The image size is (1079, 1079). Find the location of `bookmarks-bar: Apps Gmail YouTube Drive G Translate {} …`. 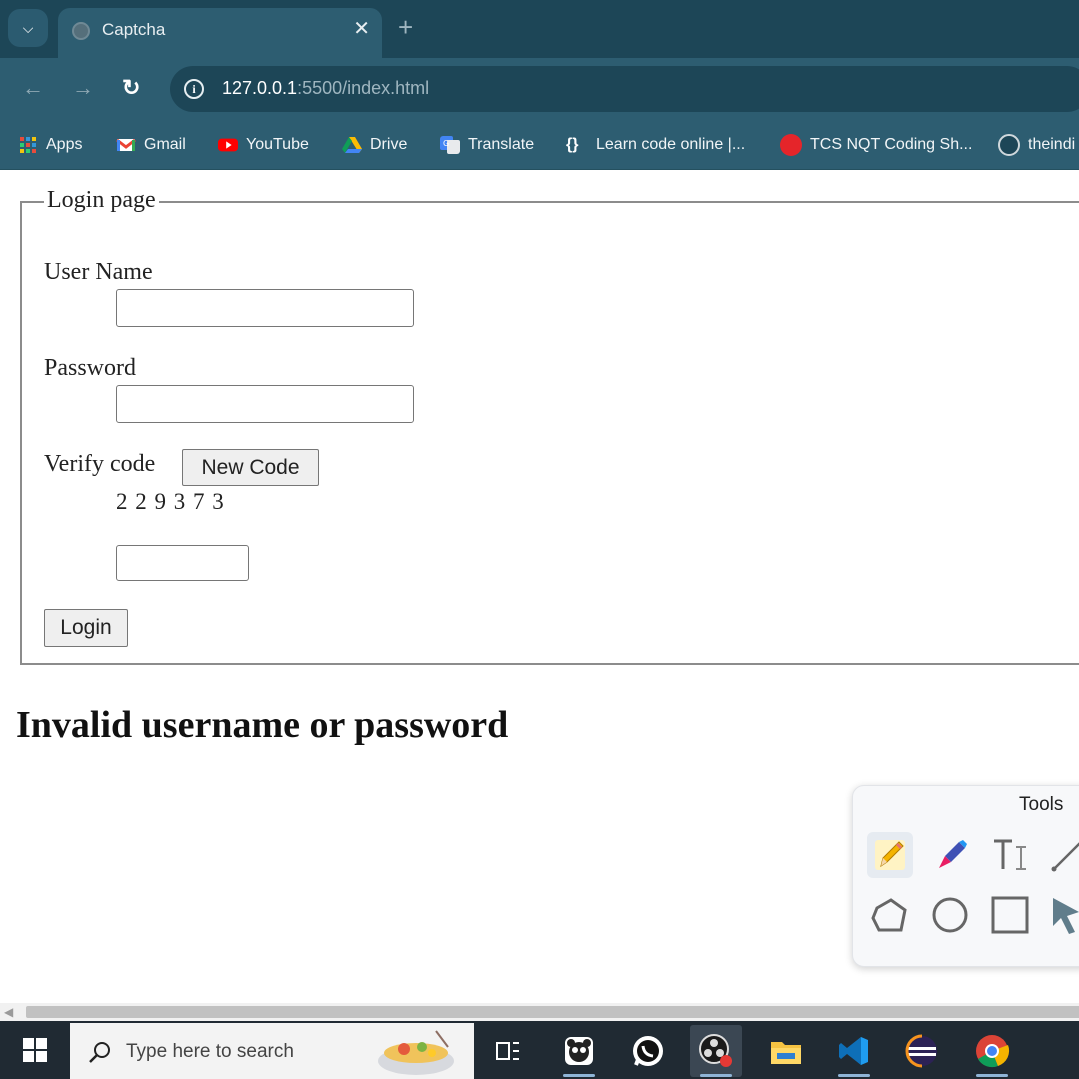

bookmarks-bar: Apps Gmail YouTube Drive G Translate {} … is located at coordinates (539, 145).